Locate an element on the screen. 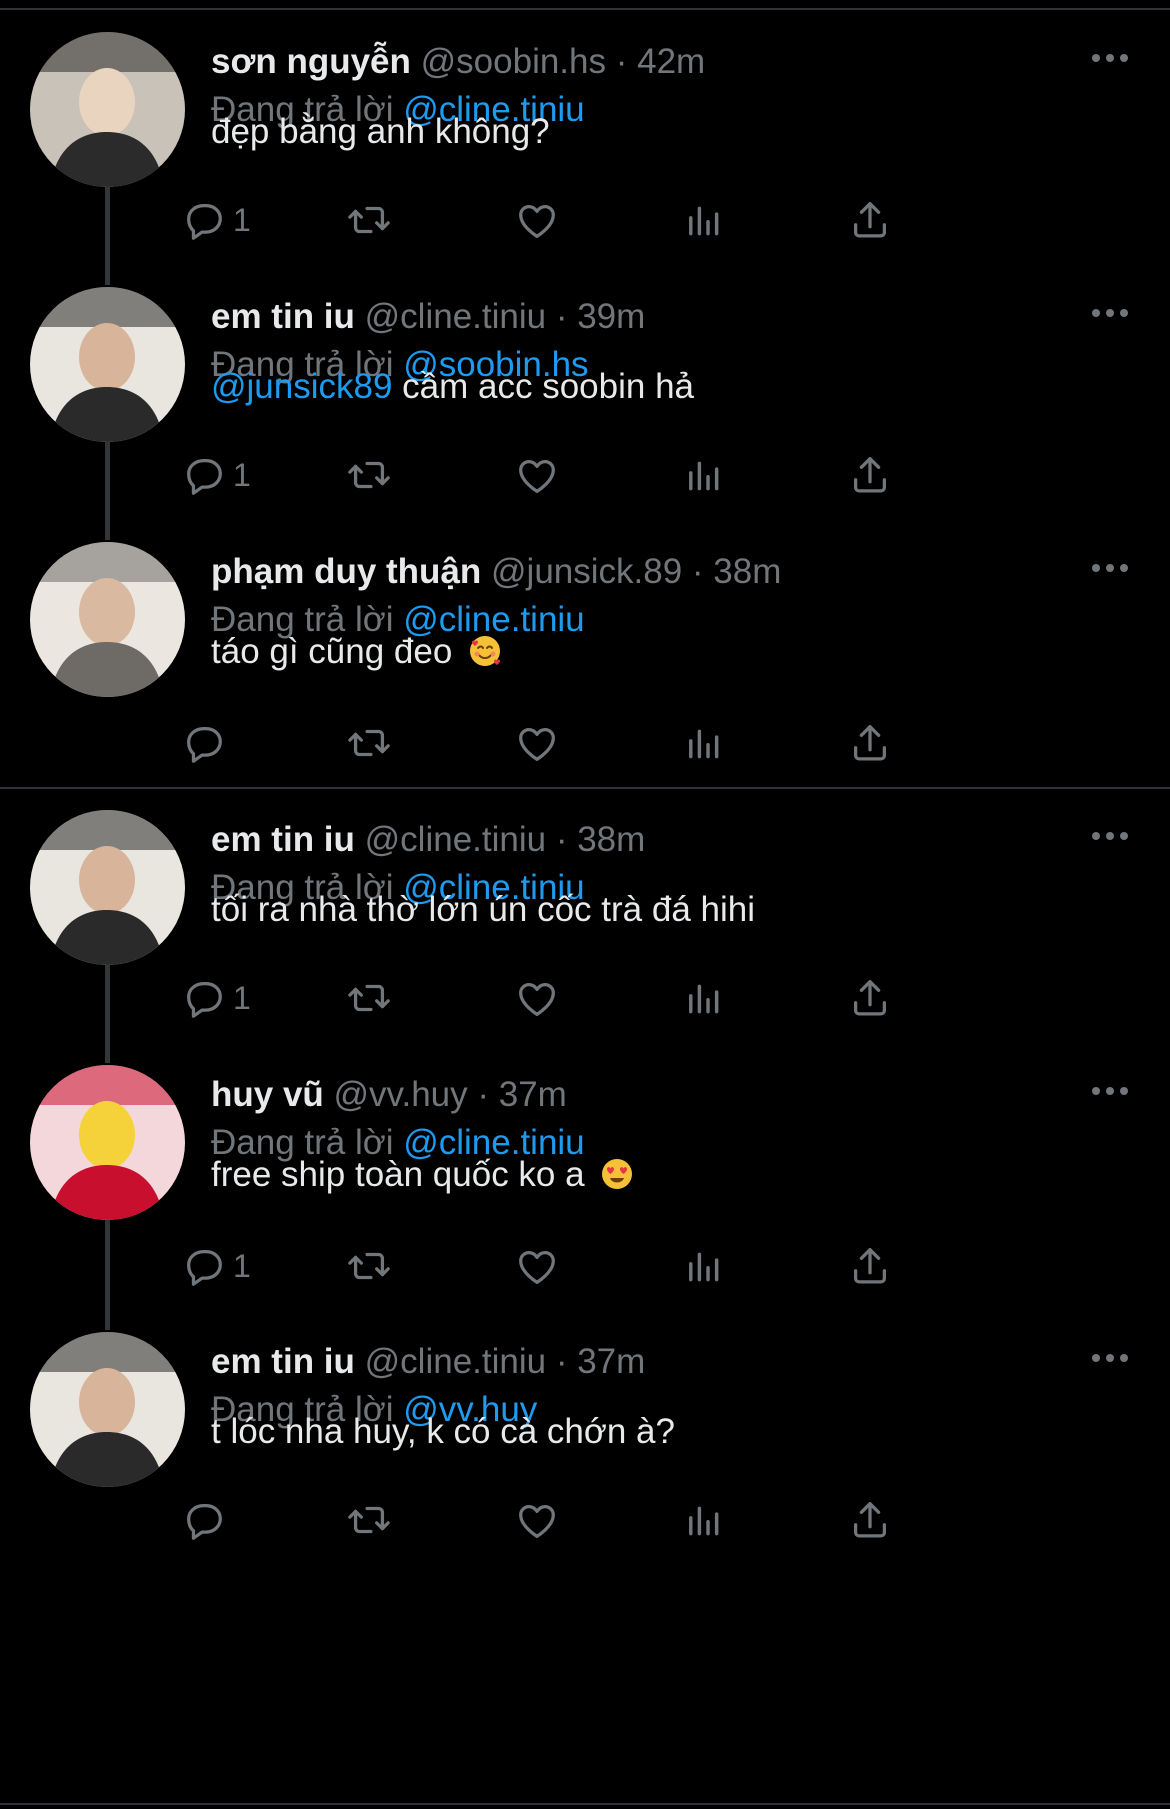 This screenshot has height=1809, width=1170. tweet-text: táo gì cũng đeo is located at coordinates (356, 652).